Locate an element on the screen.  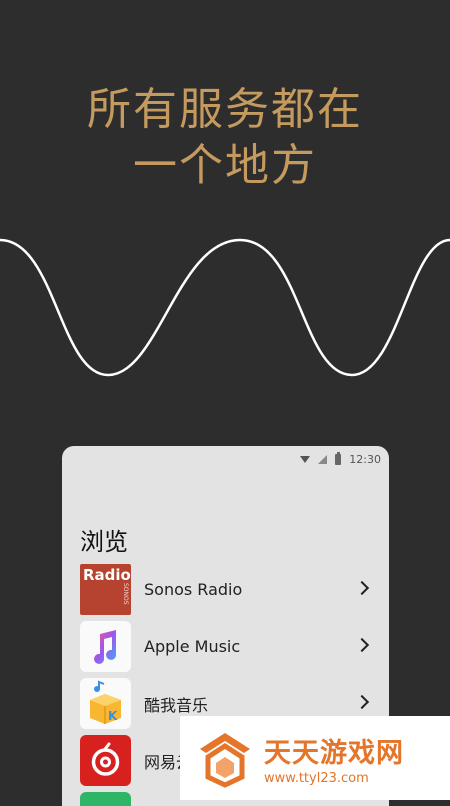
service-row-apple-music: Apple Music is located at coordinates (225, 646).